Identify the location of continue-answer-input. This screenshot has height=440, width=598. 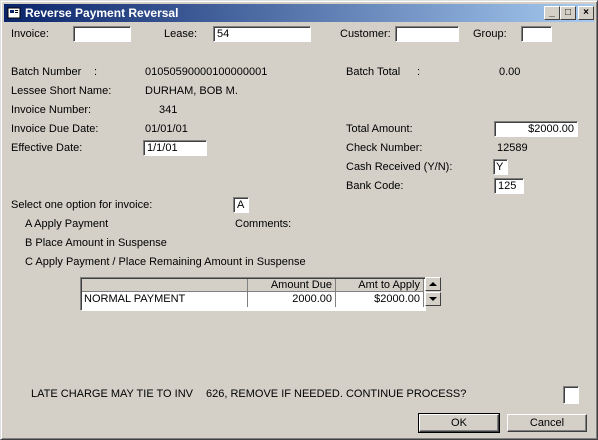
(571, 395).